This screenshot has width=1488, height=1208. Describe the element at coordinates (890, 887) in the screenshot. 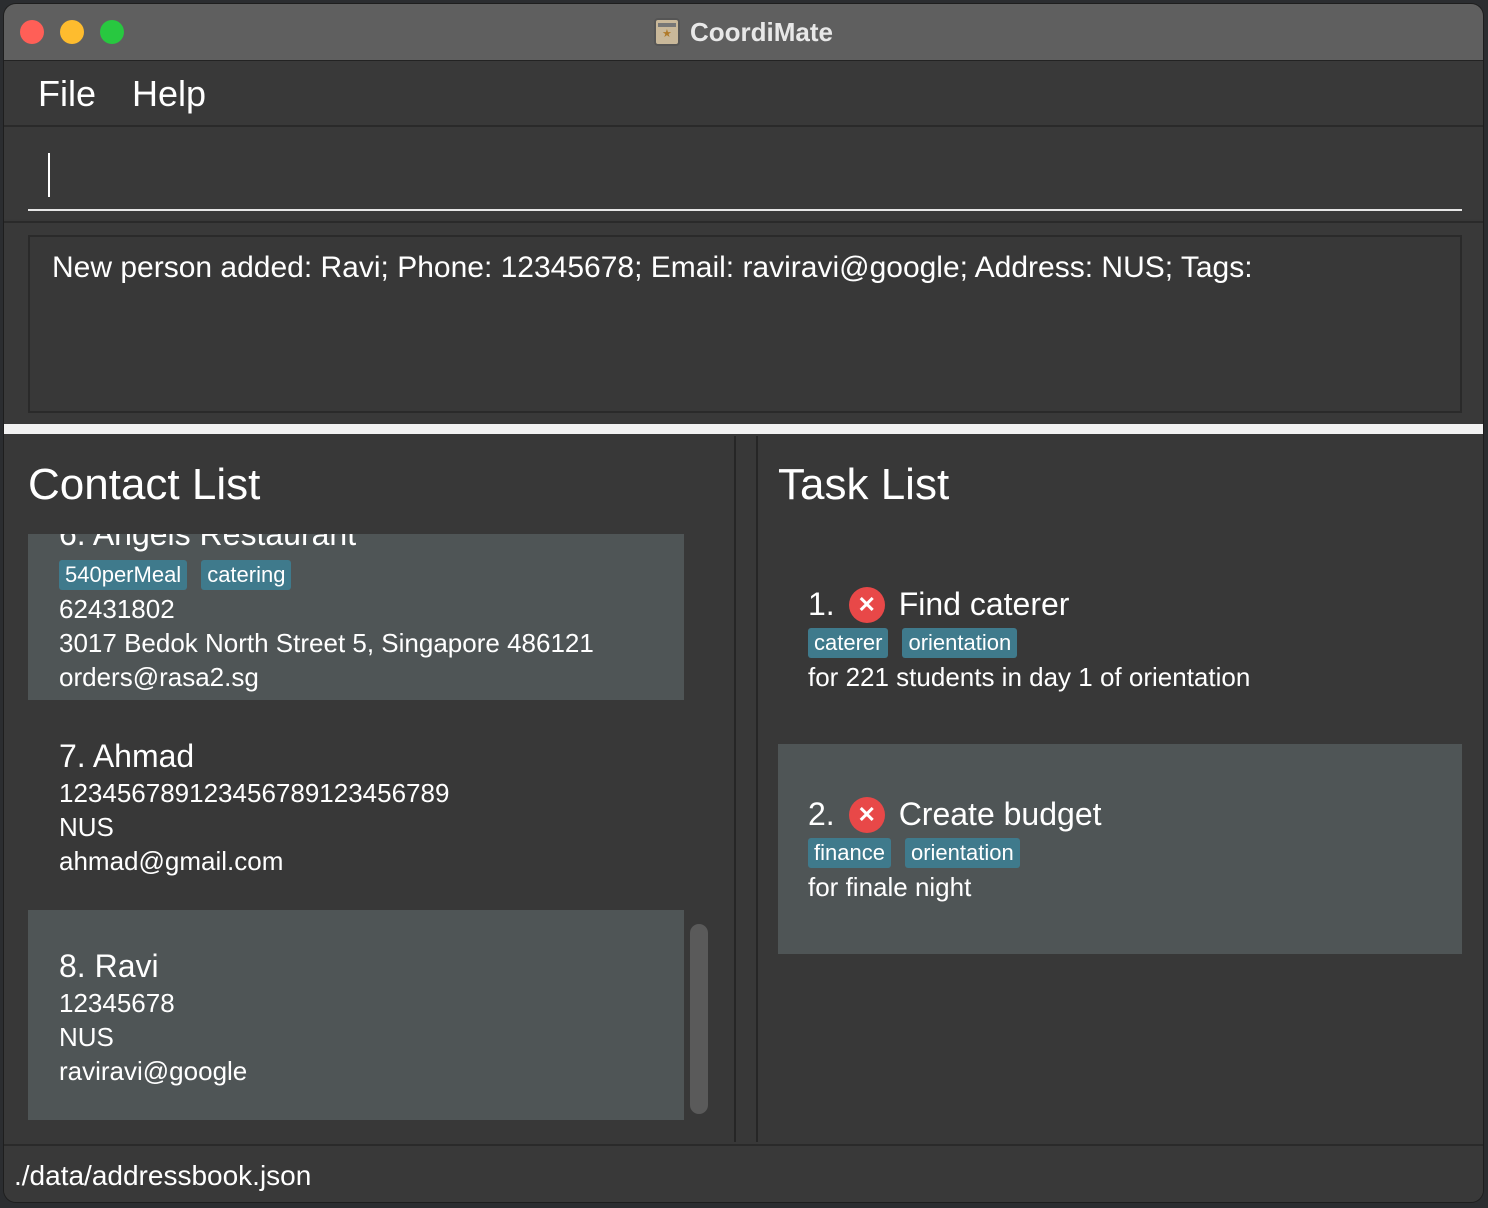

I see `task-description: for finale night` at that location.